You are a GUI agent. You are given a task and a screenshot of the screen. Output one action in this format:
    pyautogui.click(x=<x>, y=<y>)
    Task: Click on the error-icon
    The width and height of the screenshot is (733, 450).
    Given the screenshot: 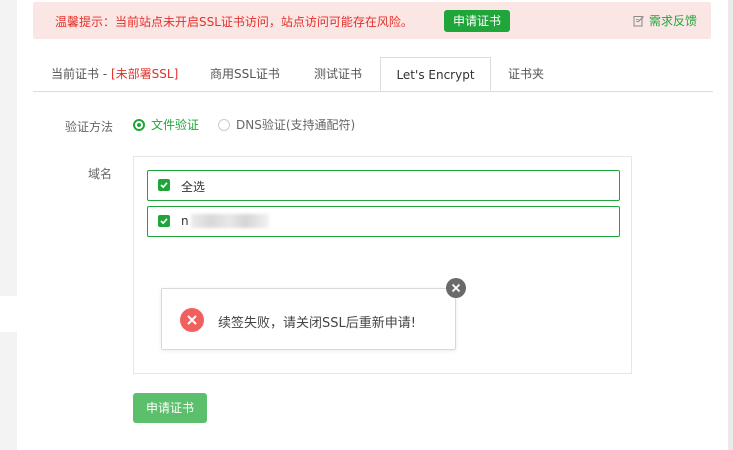 What is the action you would take?
    pyautogui.click(x=192, y=320)
    